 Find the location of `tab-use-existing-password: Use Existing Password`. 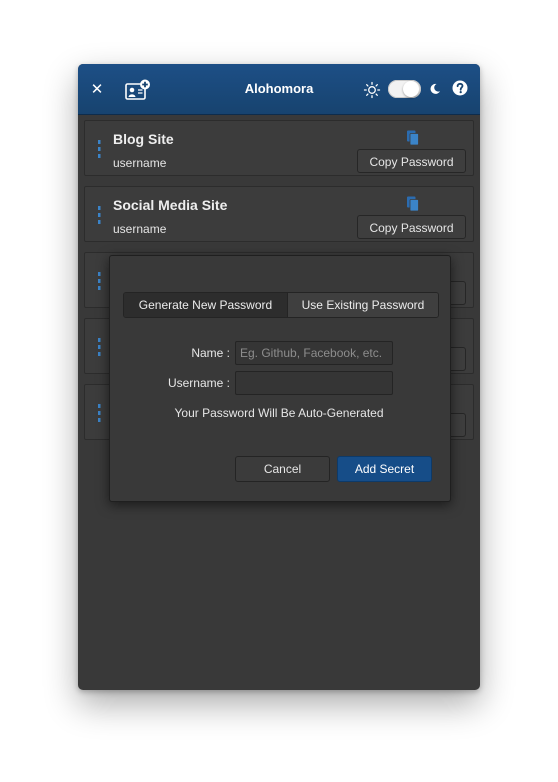

tab-use-existing-password: Use Existing Password is located at coordinates (363, 305).